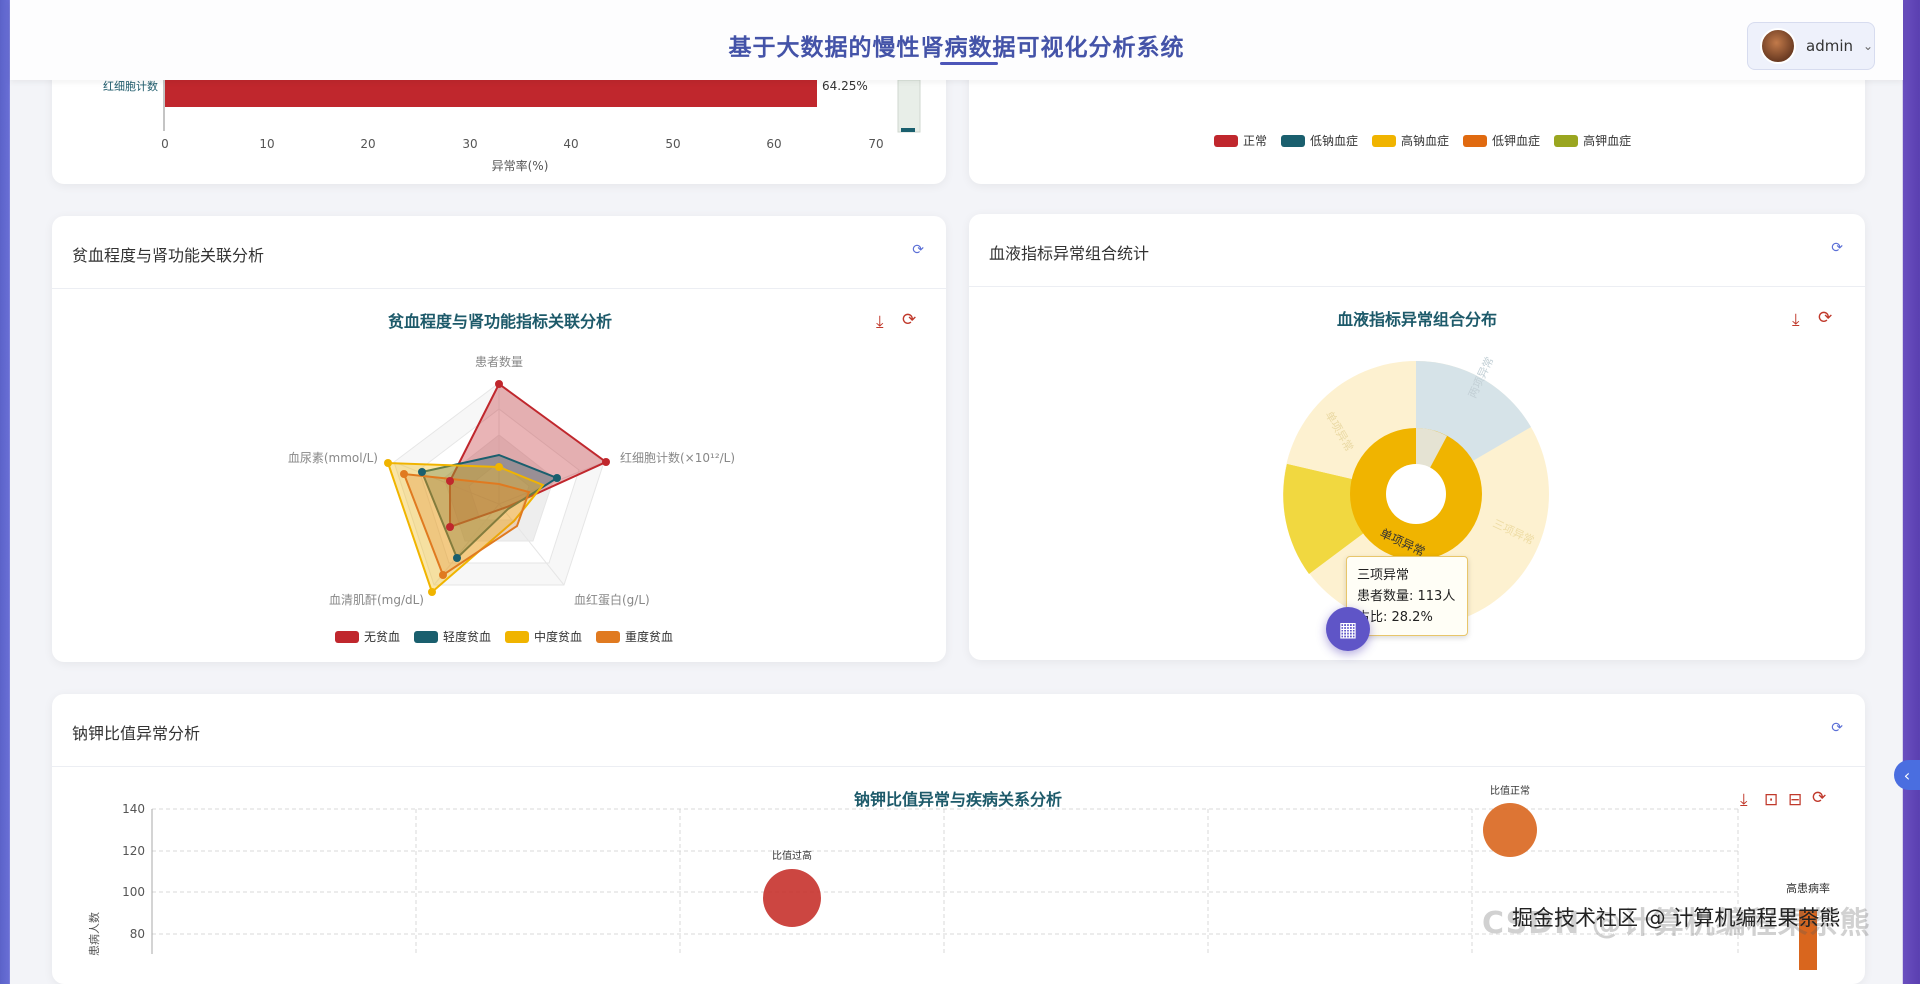 The image size is (1920, 984). Describe the element at coordinates (1829, 46) in the screenshot. I see `username: admin` at that location.